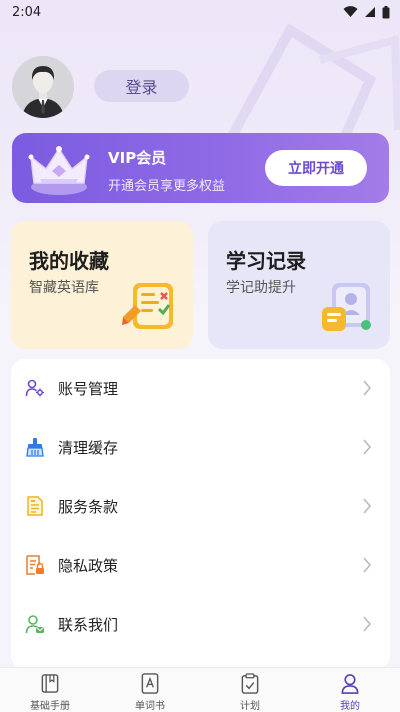 The width and height of the screenshot is (400, 712). Describe the element at coordinates (59, 170) in the screenshot. I see `crown-icon` at that location.